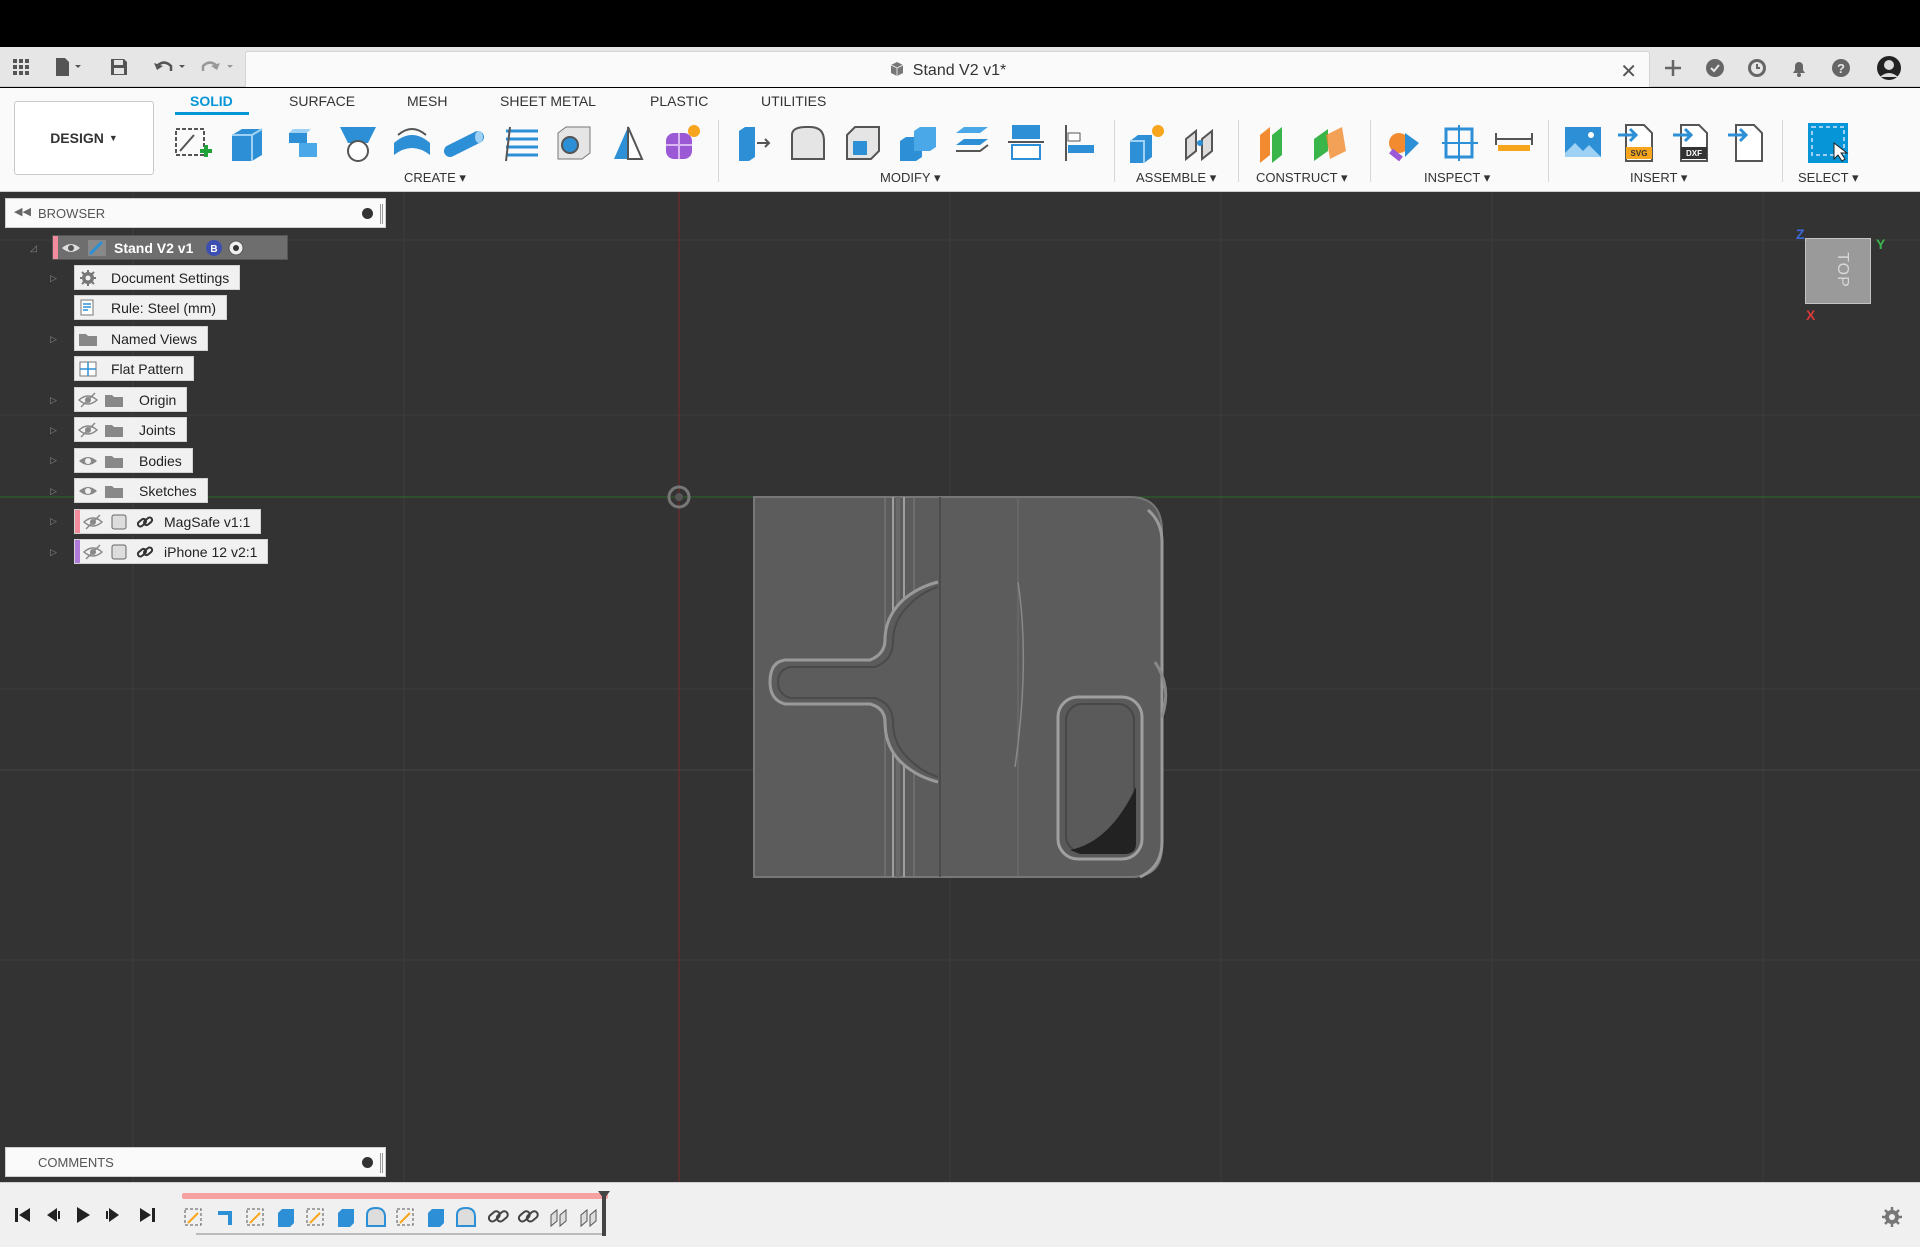 This screenshot has height=1247, width=1920. What do you see at coordinates (1026, 143) in the screenshot?
I see `split-face-icon` at bounding box center [1026, 143].